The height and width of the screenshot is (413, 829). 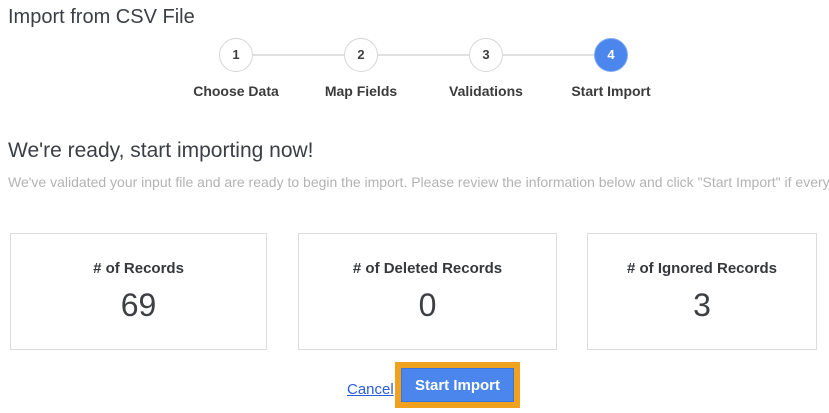 I want to click on stat-label: # of Ignored Records, so click(x=702, y=268).